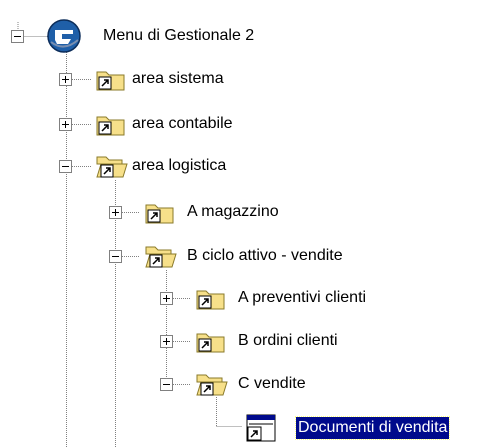  What do you see at coordinates (272, 383) in the screenshot?
I see `tree-node-label: C vendite` at bounding box center [272, 383].